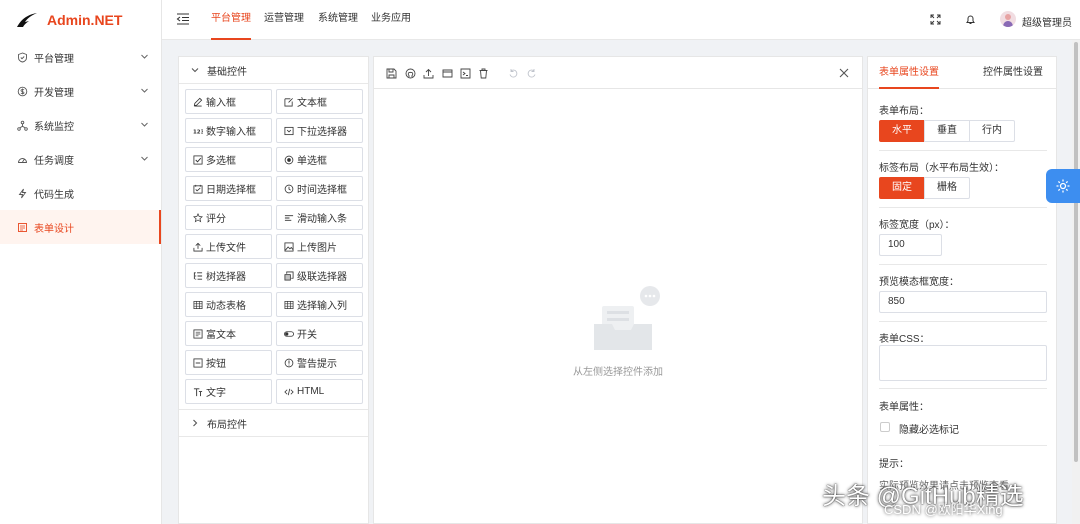 This screenshot has height=524, width=1080. What do you see at coordinates (228, 362) in the screenshot?
I see `component-item: 按钮` at bounding box center [228, 362].